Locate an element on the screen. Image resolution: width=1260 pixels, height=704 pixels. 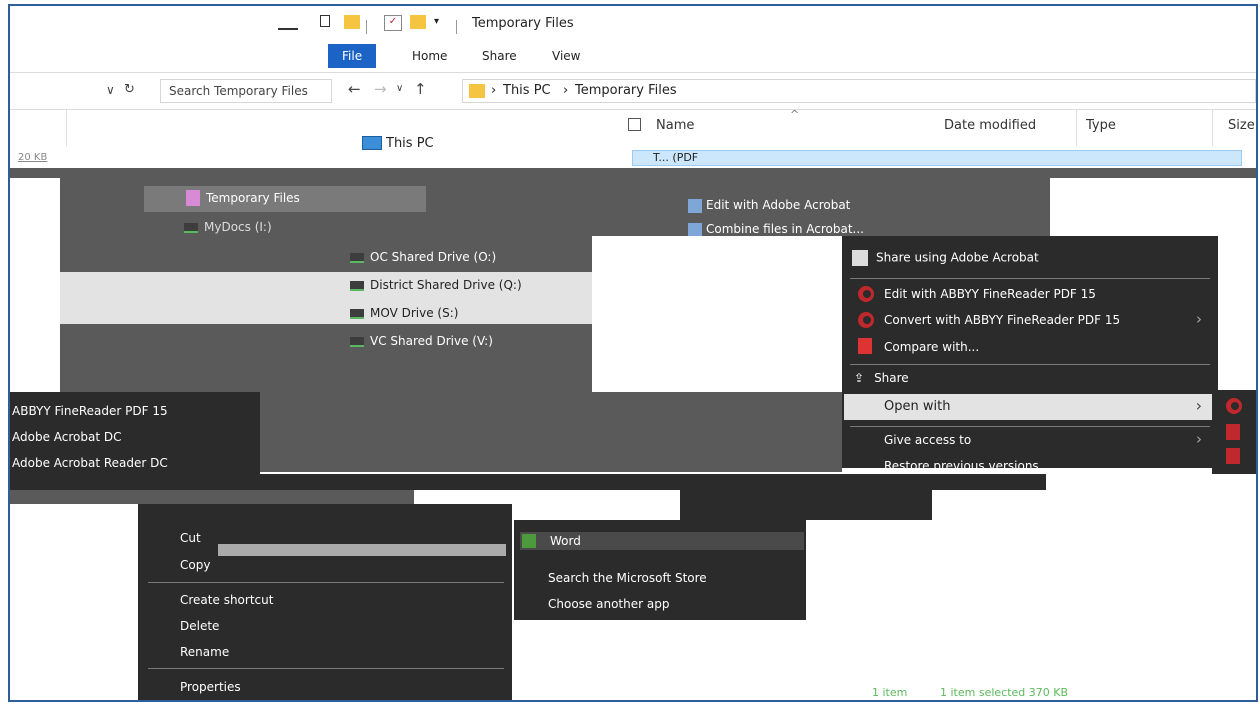
edit-with-acrobat: Edit with Adobe Acrobat is located at coordinates (769, 205).